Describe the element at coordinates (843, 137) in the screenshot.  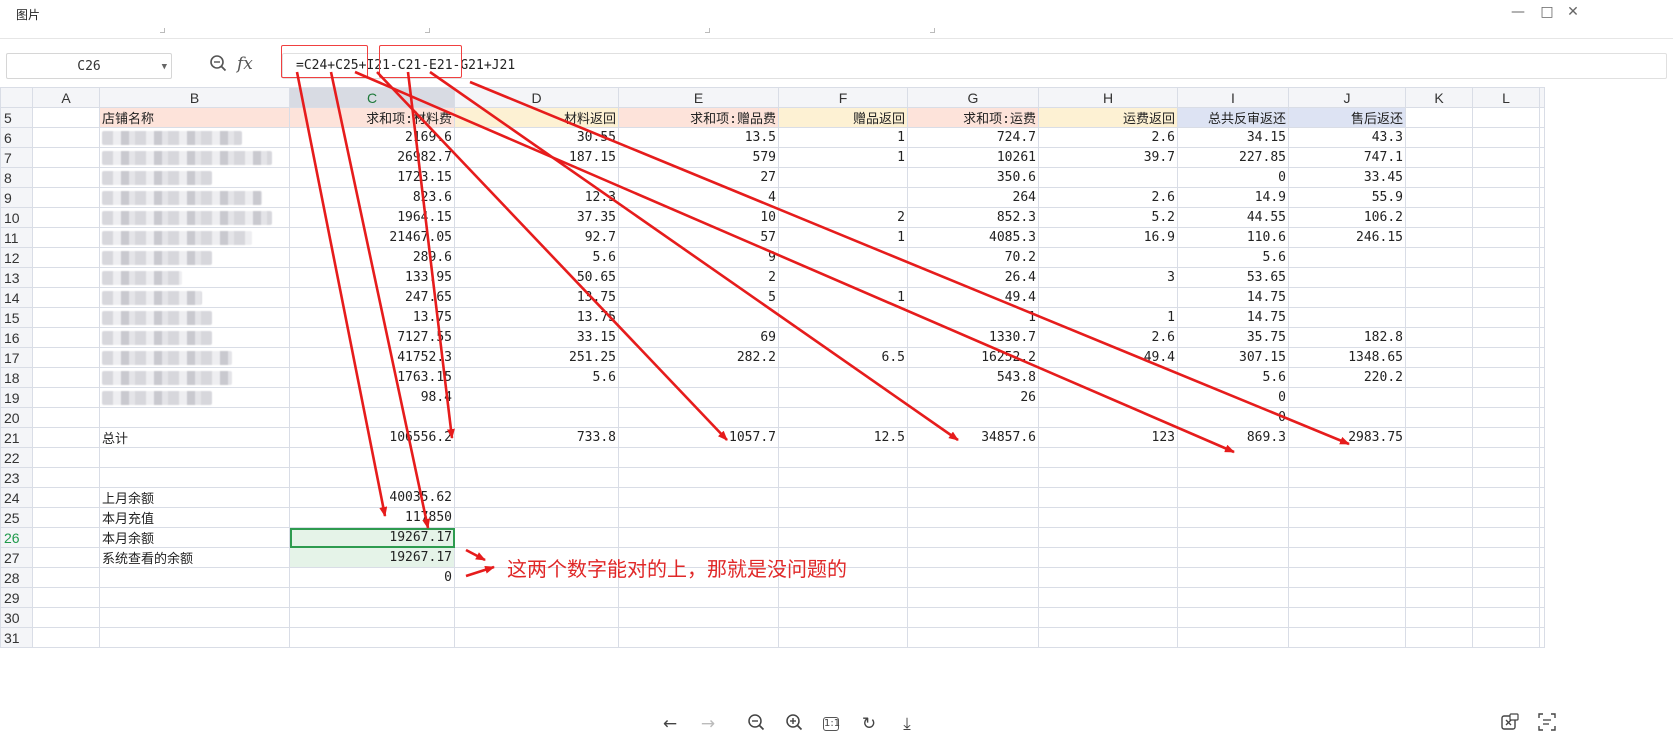
I see `cell-f: 1` at that location.